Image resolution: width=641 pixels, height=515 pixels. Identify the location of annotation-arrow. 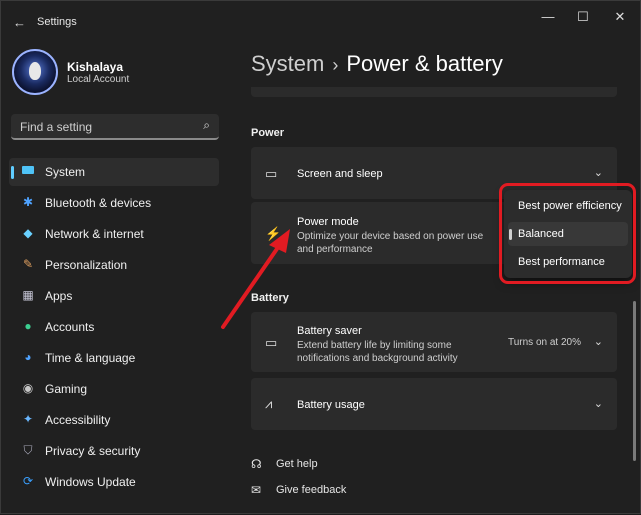
(255, 279).